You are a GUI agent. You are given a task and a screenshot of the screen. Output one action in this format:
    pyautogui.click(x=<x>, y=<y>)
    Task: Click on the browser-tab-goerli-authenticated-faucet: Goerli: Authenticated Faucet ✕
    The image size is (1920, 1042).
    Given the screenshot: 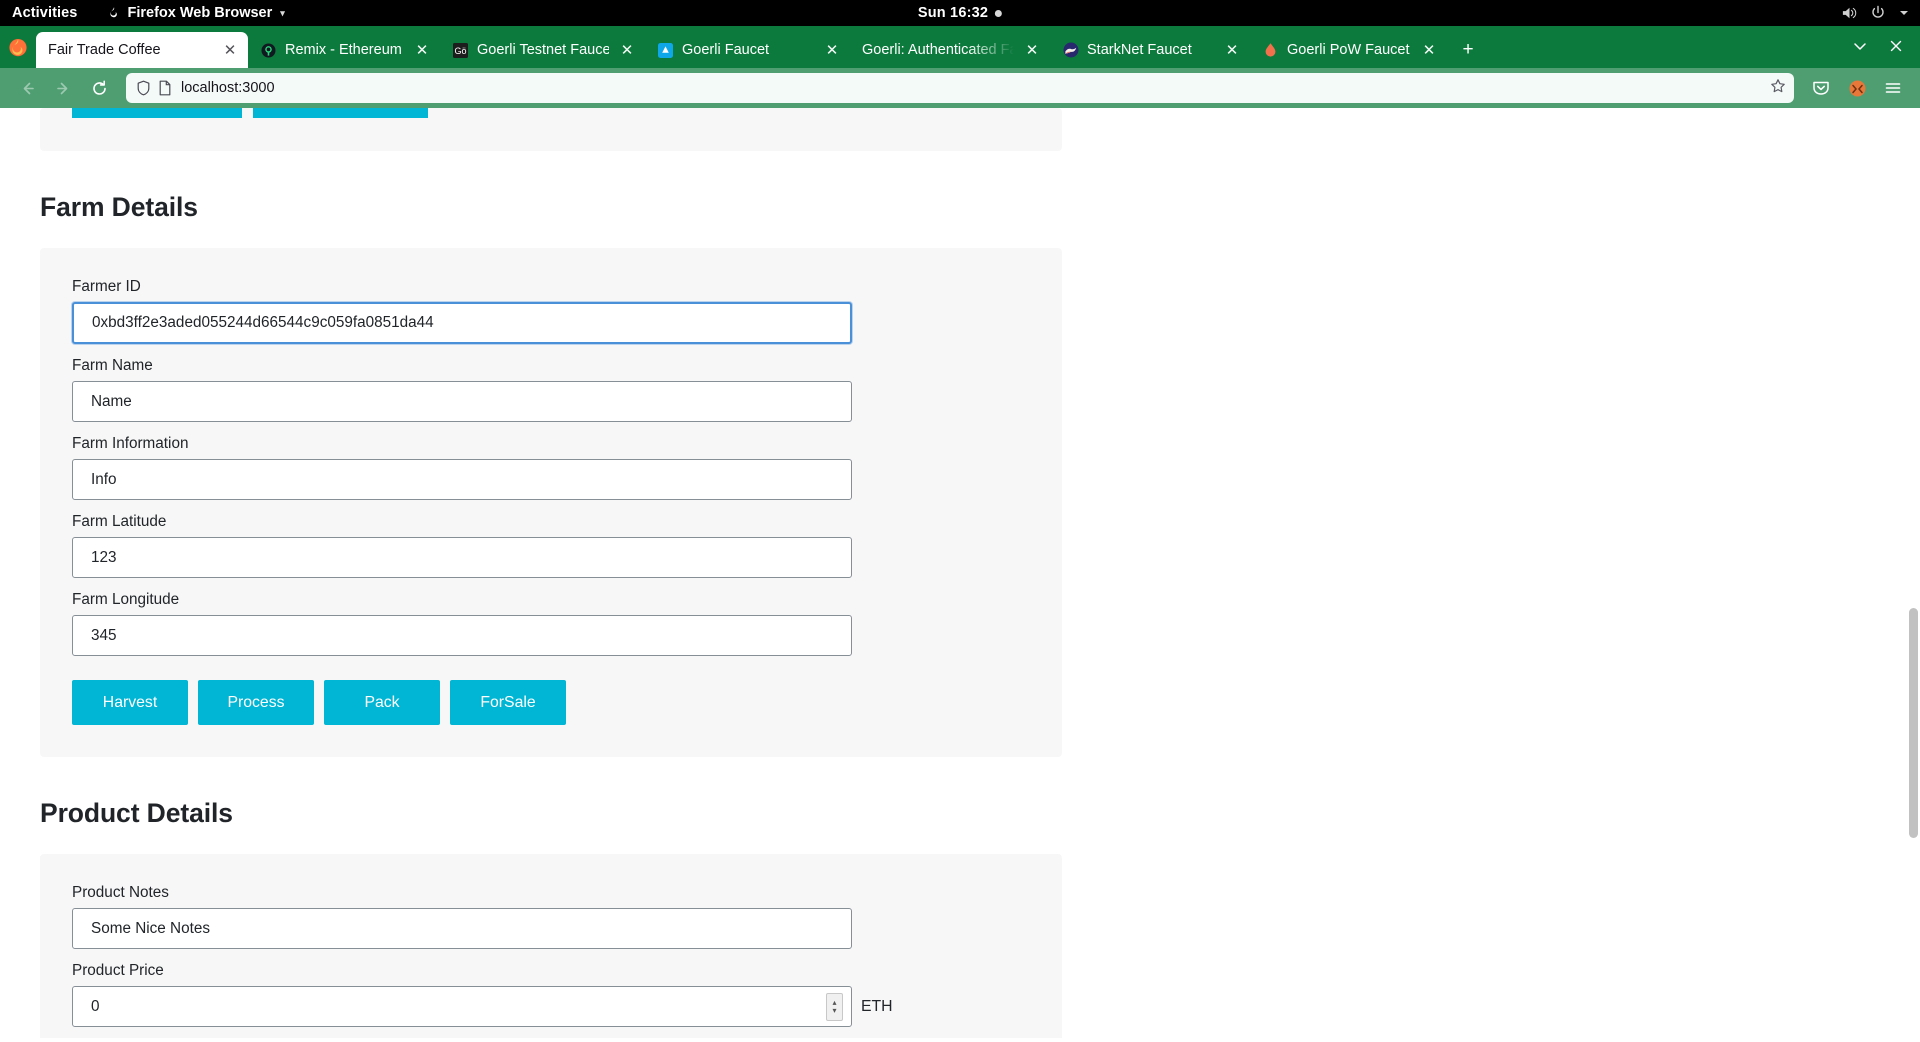 What is the action you would take?
    pyautogui.click(x=950, y=50)
    